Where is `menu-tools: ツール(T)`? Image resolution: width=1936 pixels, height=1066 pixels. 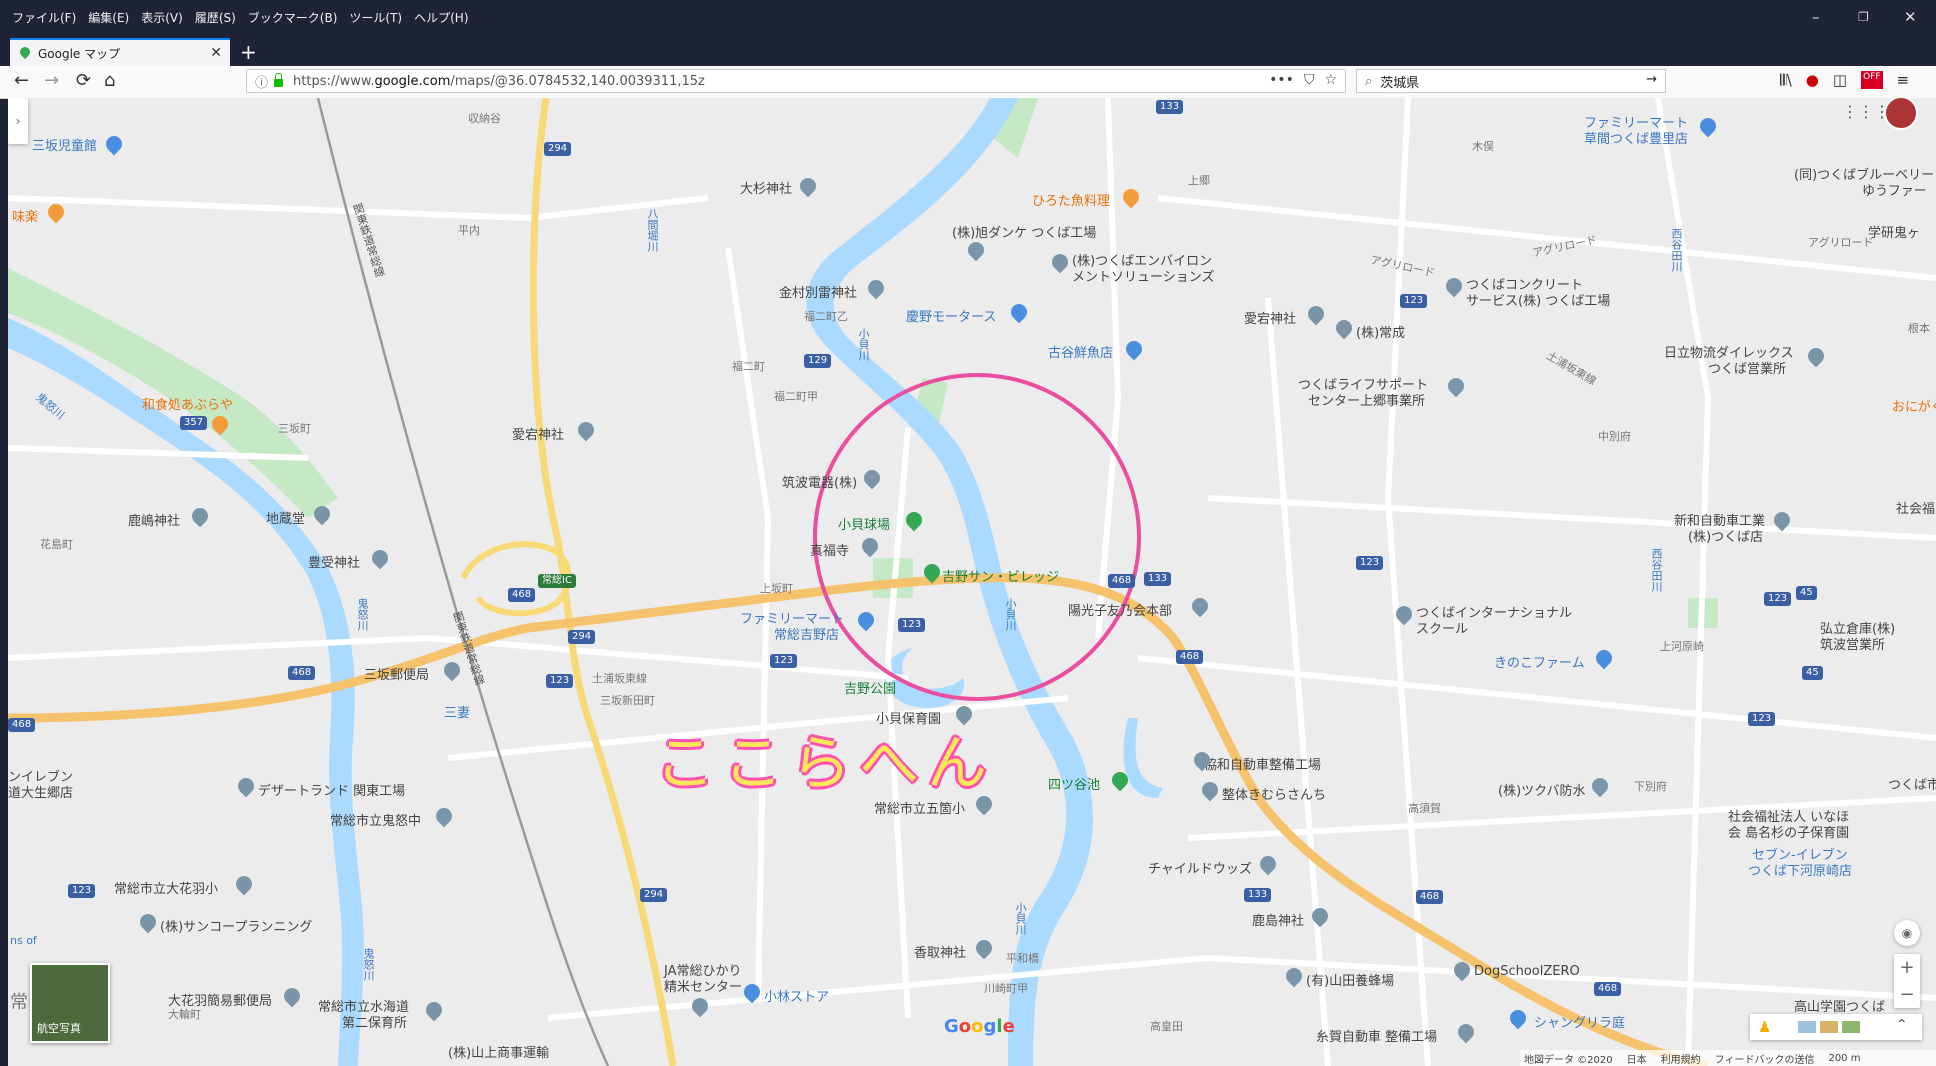 menu-tools: ツール(T) is located at coordinates (375, 17).